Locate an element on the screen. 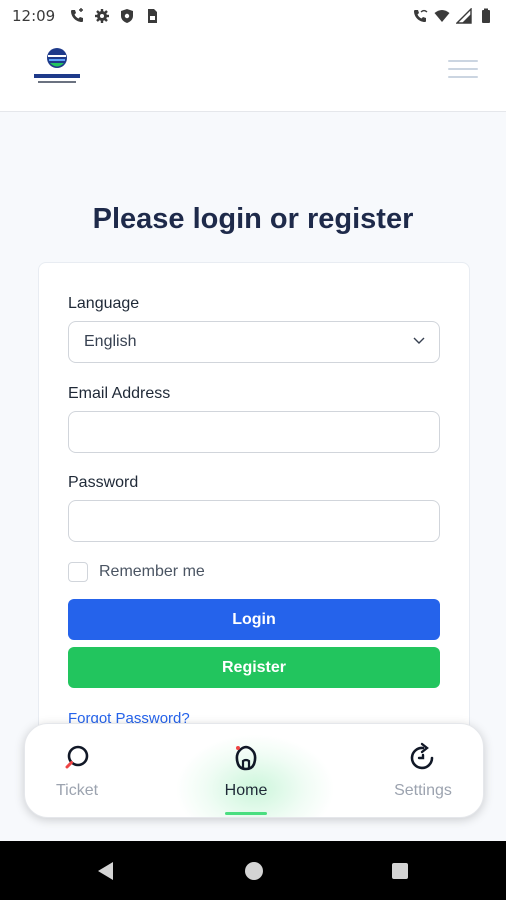 This screenshot has width=506, height=900. nav-item-home: Home is located at coordinates (246, 771).